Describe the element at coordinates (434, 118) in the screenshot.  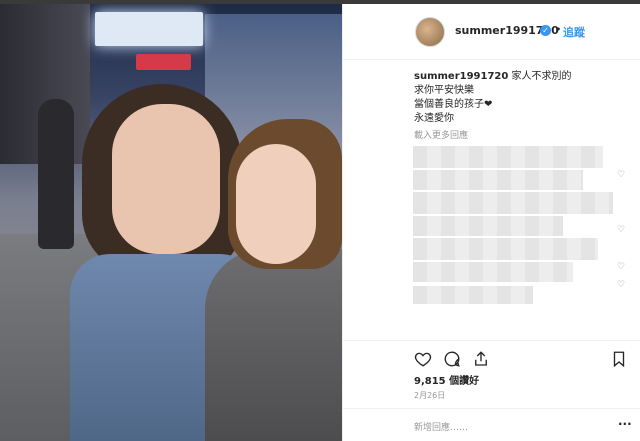
I see `caption-line-4: 永遠愛你` at that location.